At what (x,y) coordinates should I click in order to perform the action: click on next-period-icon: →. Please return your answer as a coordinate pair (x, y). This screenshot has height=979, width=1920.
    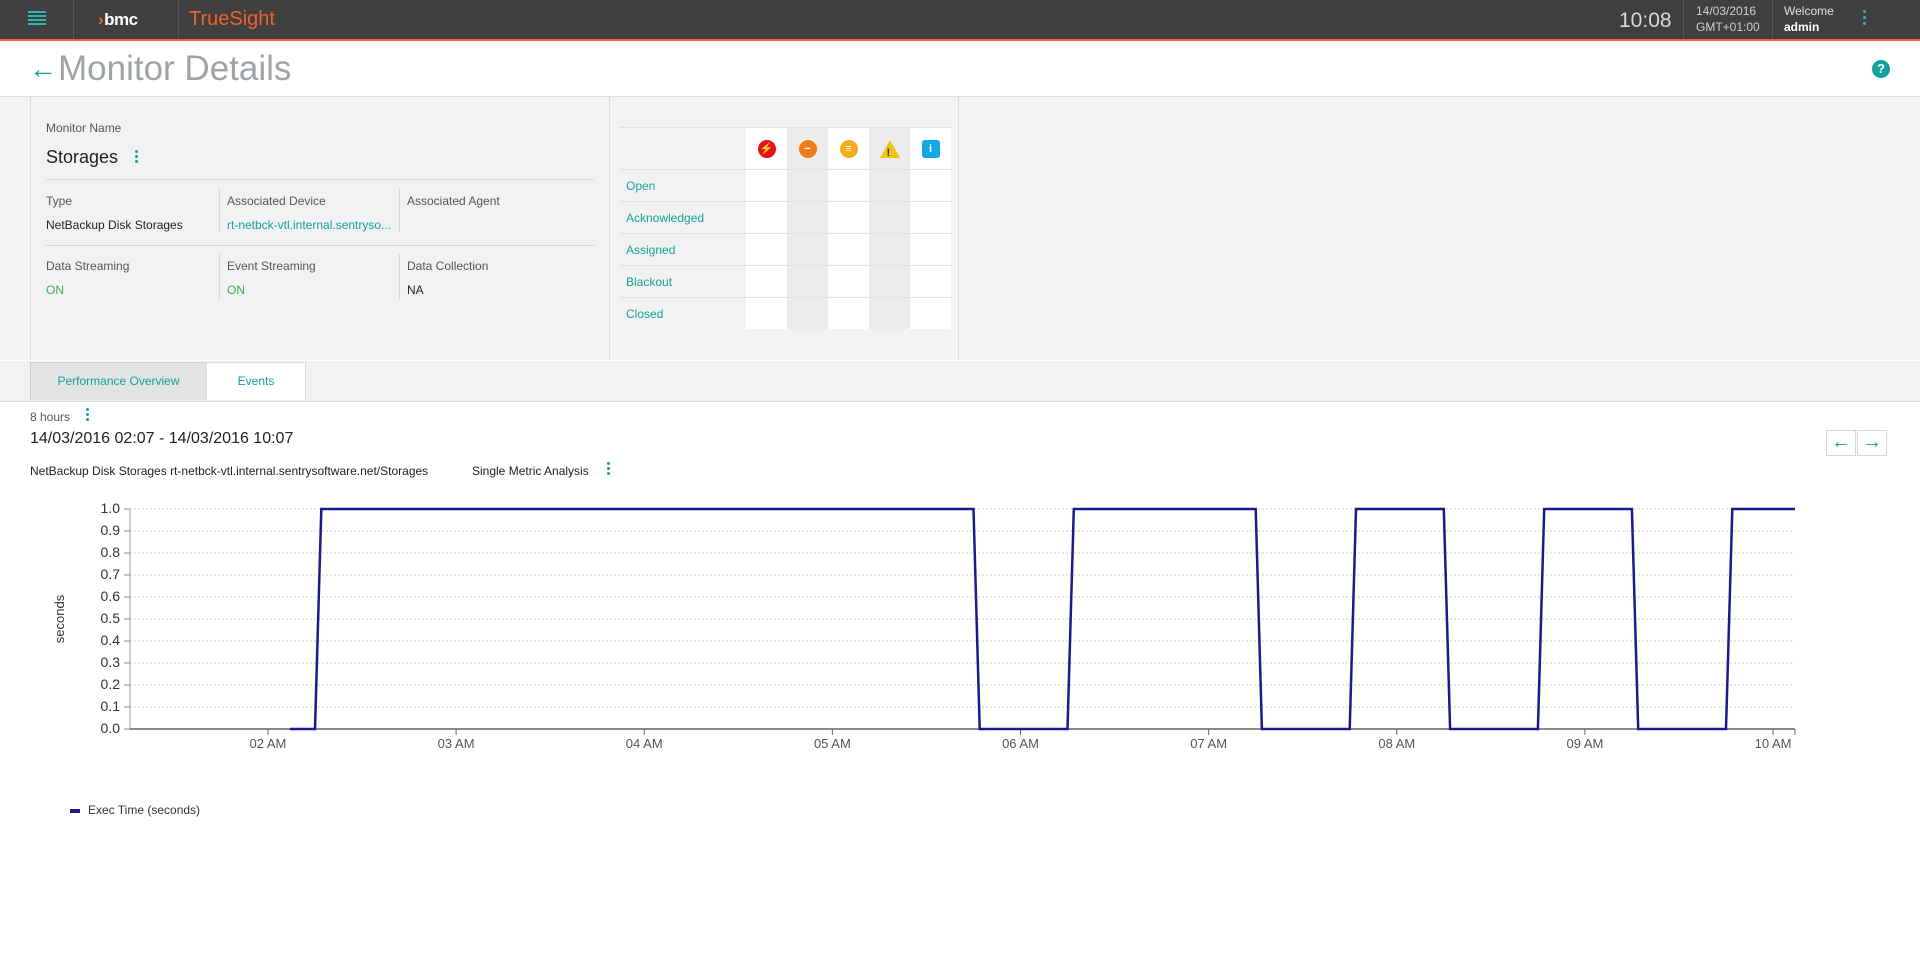
    Looking at the image, I should click on (1872, 443).